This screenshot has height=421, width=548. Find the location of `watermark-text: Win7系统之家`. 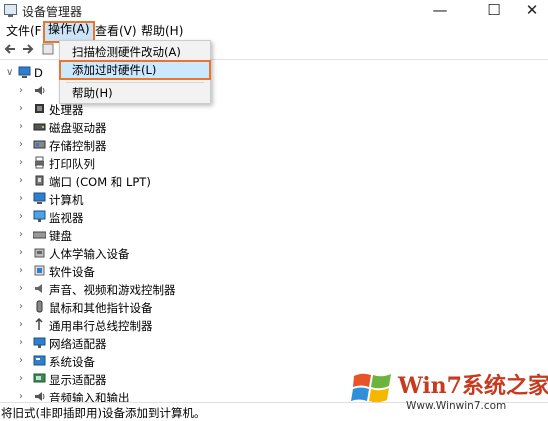

watermark-text: Win7系统之家 is located at coordinates (473, 386).